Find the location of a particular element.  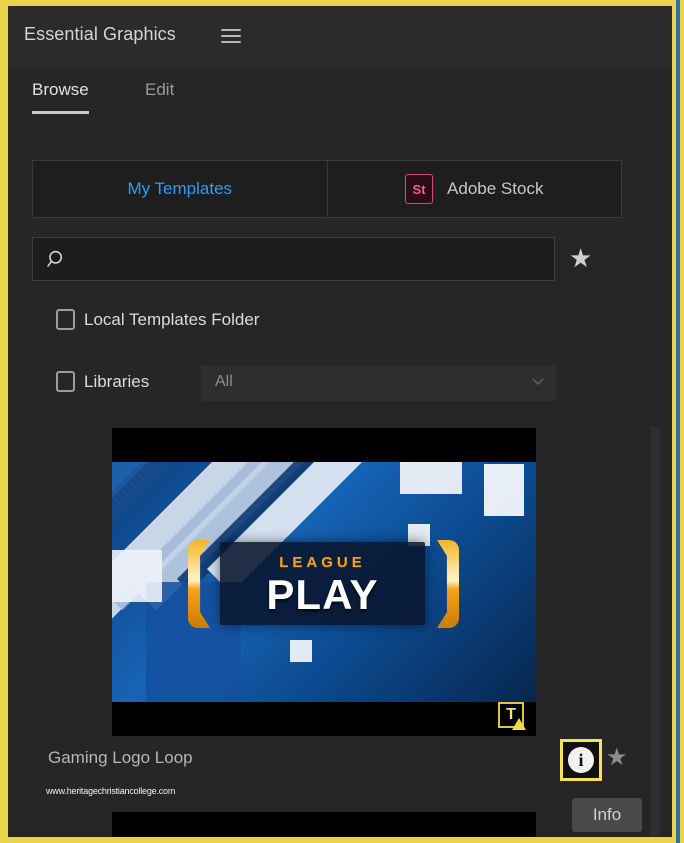

tooltip-info: Info is located at coordinates (607, 815).